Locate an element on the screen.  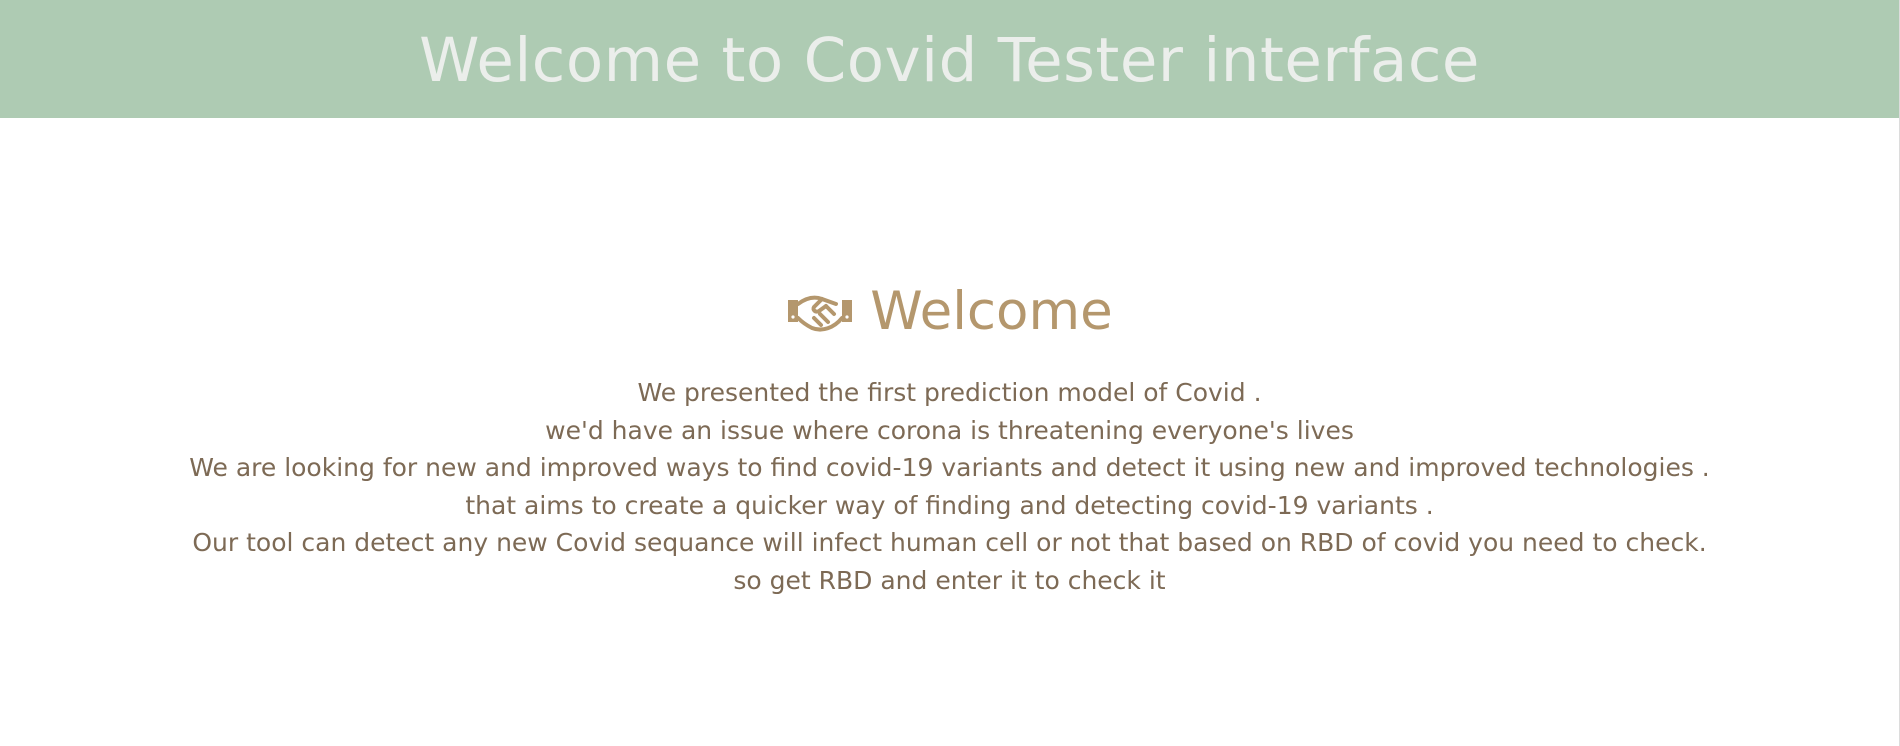
page-title: Welcome to Covid Tester interface is located at coordinates (949, 60).